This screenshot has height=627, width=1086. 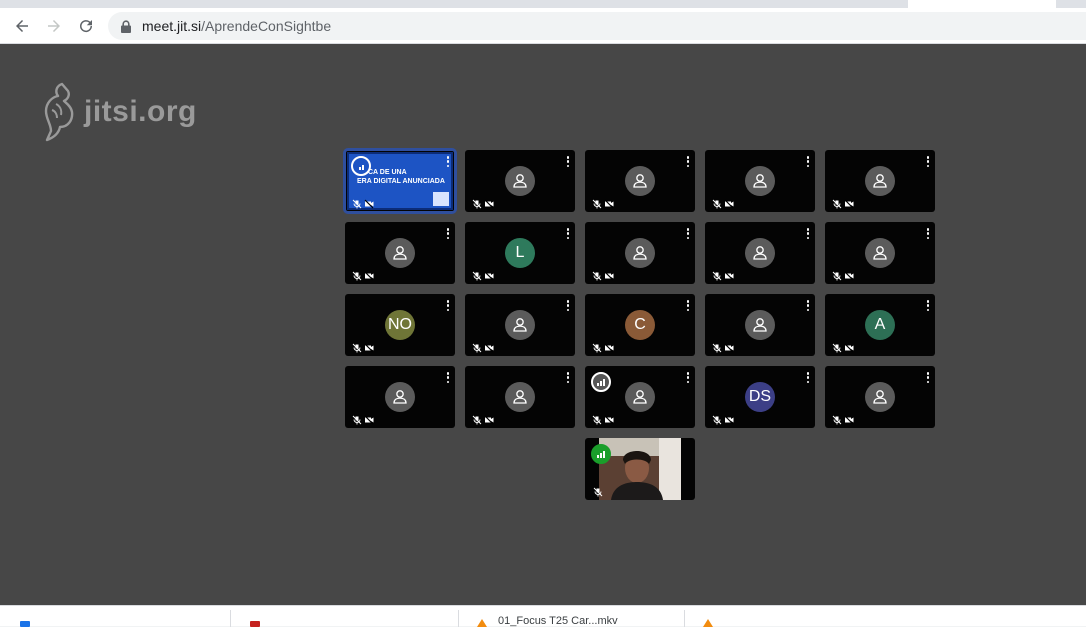 What do you see at coordinates (236, 26) in the screenshot?
I see `url-text: meet.jit.si/AprendeConSightbe` at bounding box center [236, 26].